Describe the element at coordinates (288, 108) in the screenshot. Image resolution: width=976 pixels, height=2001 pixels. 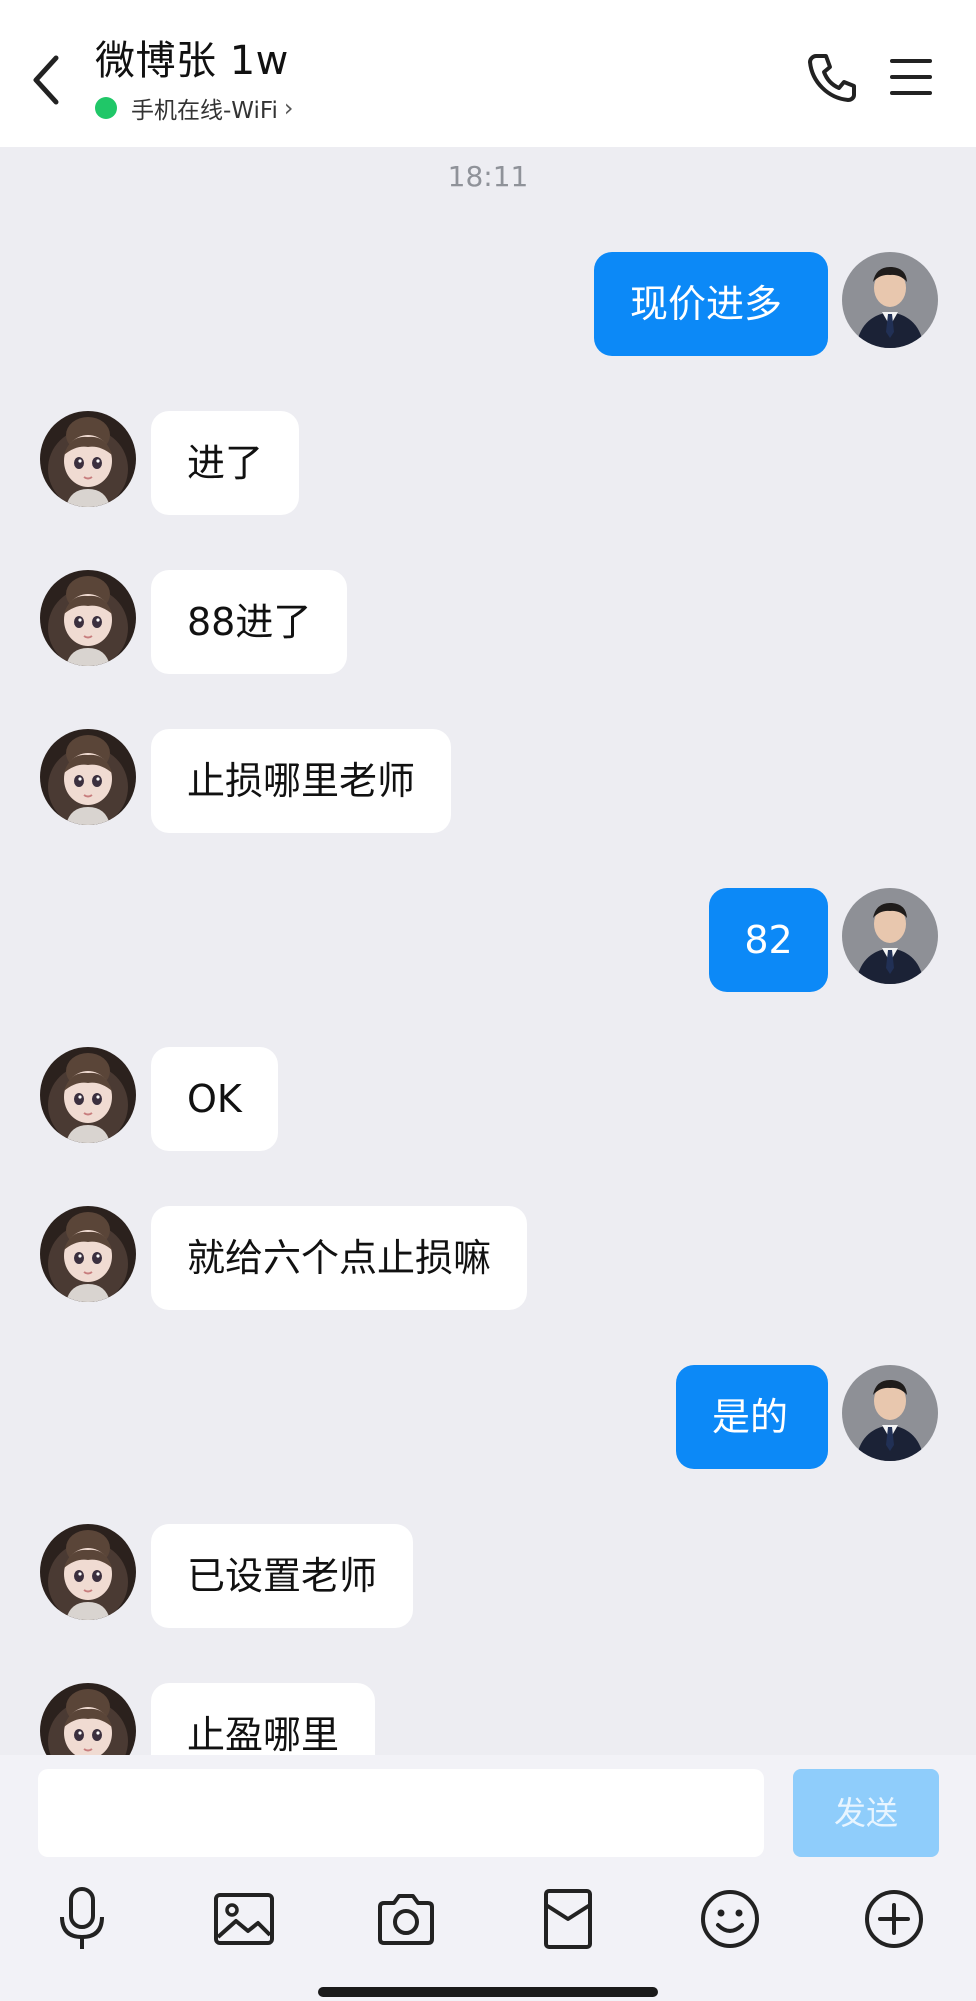
I see `chevron-right-icon: ›` at that location.